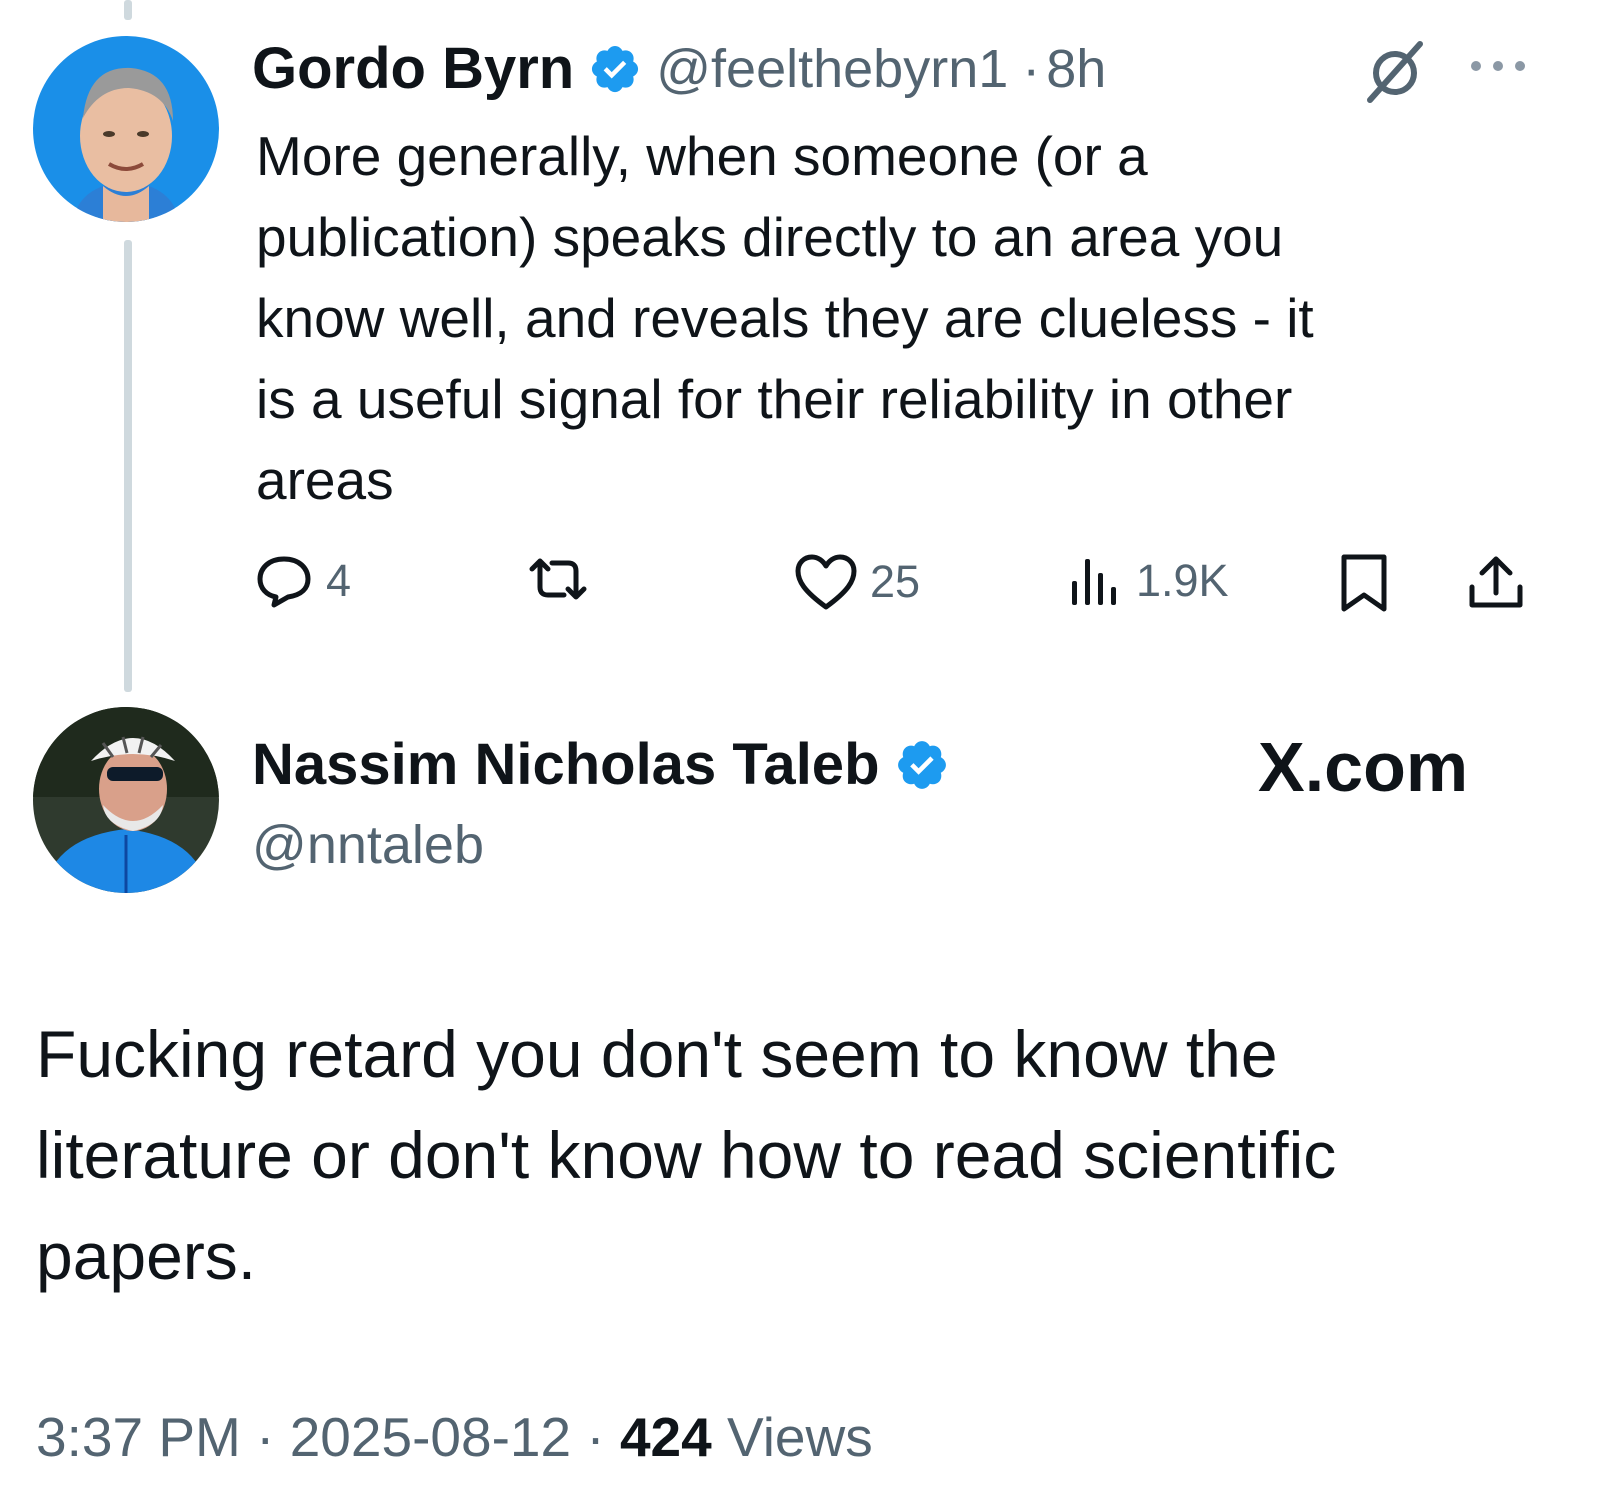 This screenshot has height=1508, width=1598. Describe the element at coordinates (284, 582) in the screenshot. I see `reply-icon` at that location.